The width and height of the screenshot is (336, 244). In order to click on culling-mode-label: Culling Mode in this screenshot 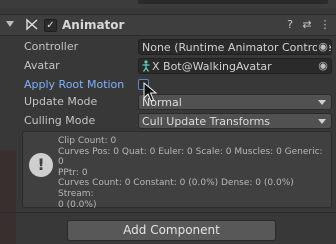, I will do `click(60, 120)`.